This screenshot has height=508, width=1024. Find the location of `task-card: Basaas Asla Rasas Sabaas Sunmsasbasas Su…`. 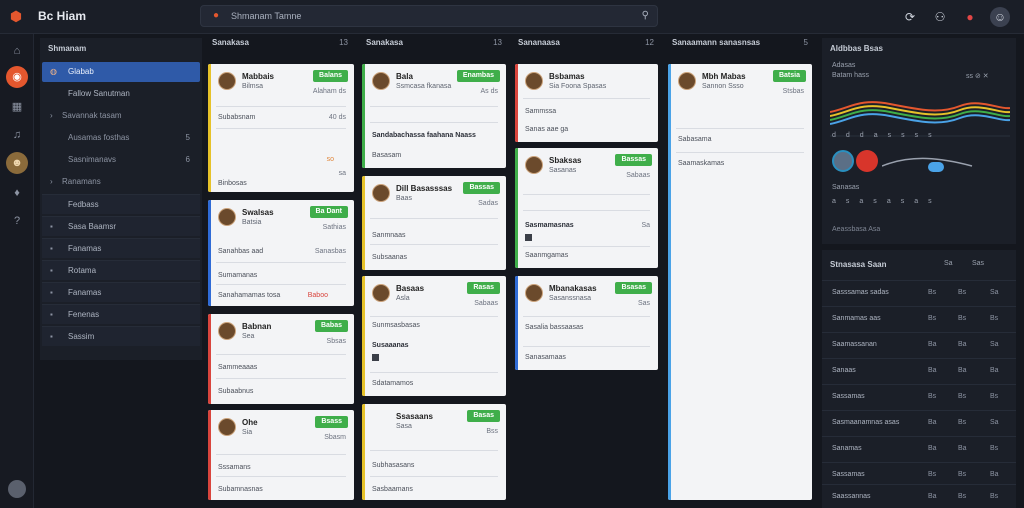

task-card: Basaas Asla Rasas Sabaas Sunmsasbasas Su… is located at coordinates (434, 336).